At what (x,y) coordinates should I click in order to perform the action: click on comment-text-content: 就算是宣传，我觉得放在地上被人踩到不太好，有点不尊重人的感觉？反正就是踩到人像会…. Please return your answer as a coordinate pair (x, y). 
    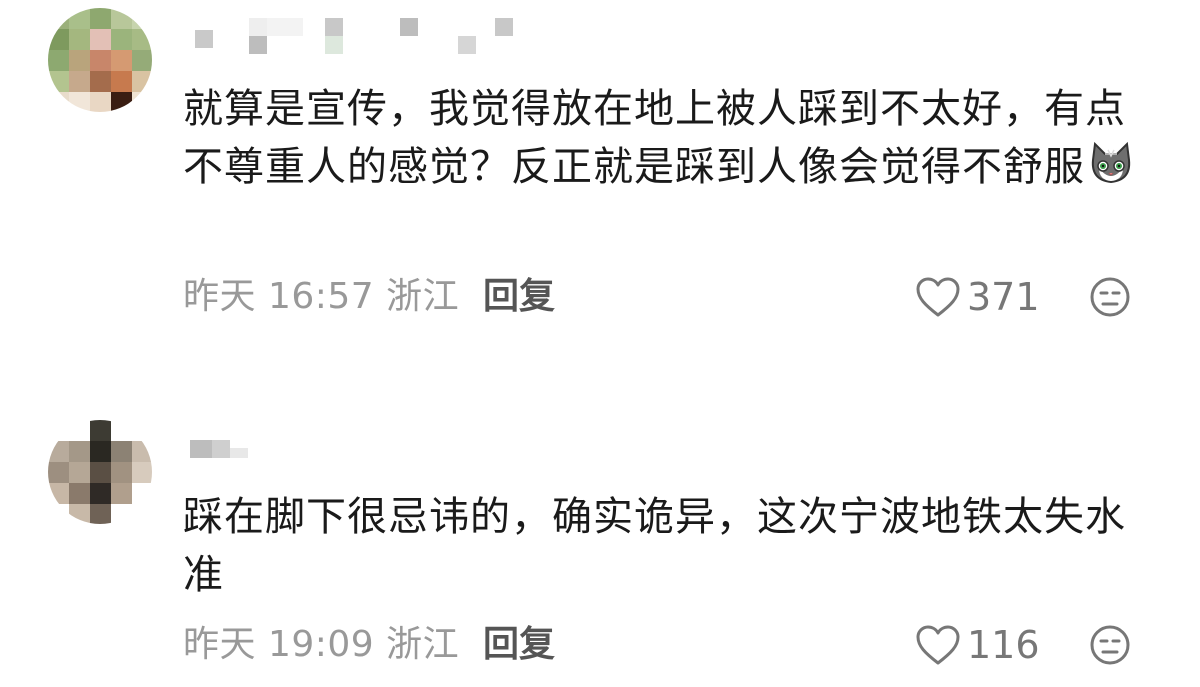
    Looking at the image, I should click on (654, 138).